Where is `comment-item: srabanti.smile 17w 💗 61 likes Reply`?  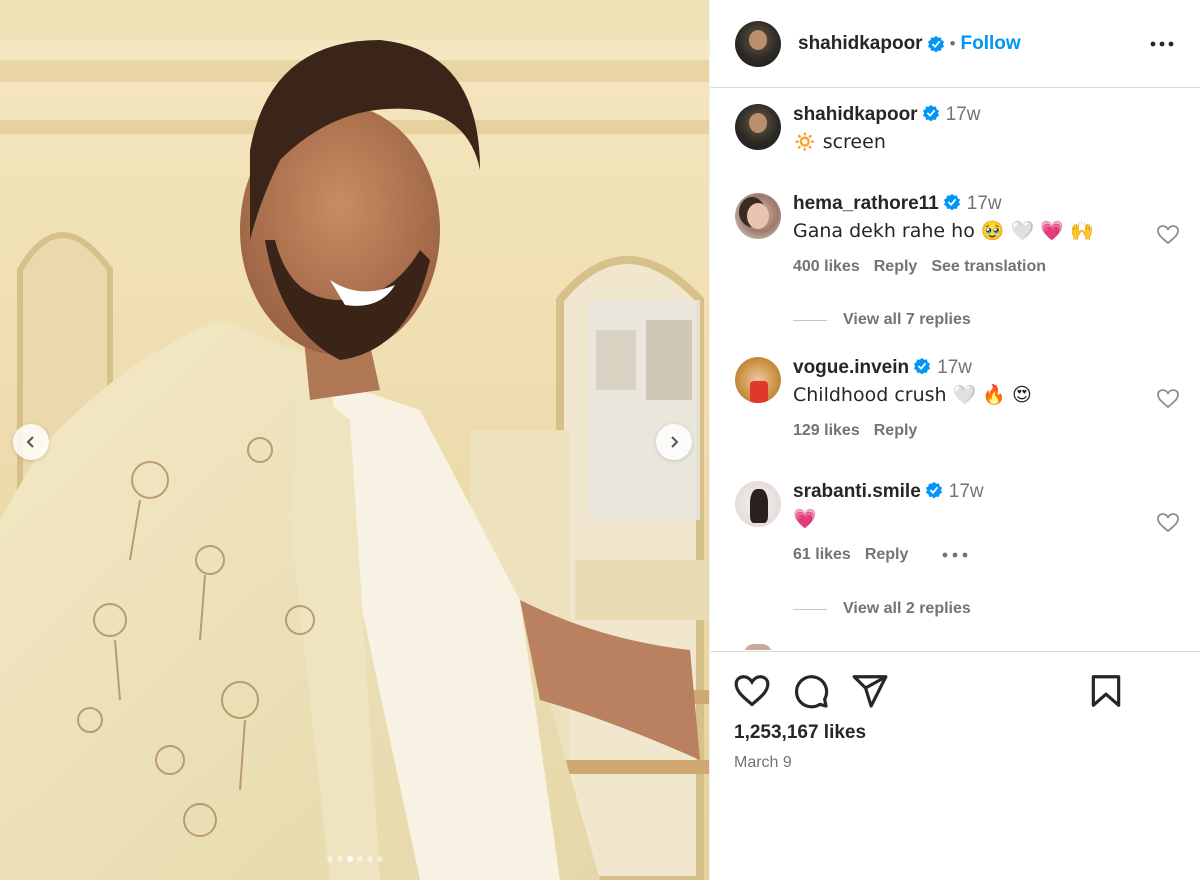 comment-item: srabanti.smile 17w 💗 61 likes Reply is located at coordinates (957, 531).